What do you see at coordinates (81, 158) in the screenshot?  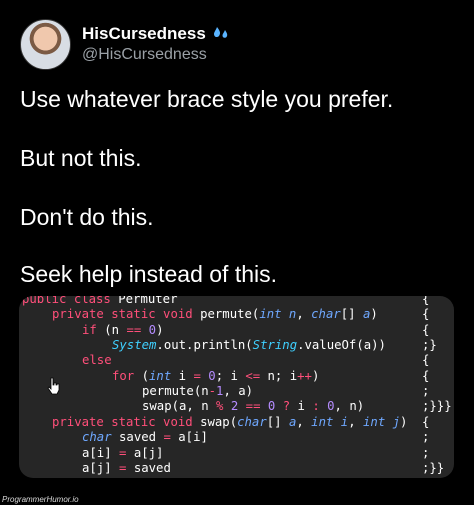 I see `tweet-text-line: But not this.` at bounding box center [81, 158].